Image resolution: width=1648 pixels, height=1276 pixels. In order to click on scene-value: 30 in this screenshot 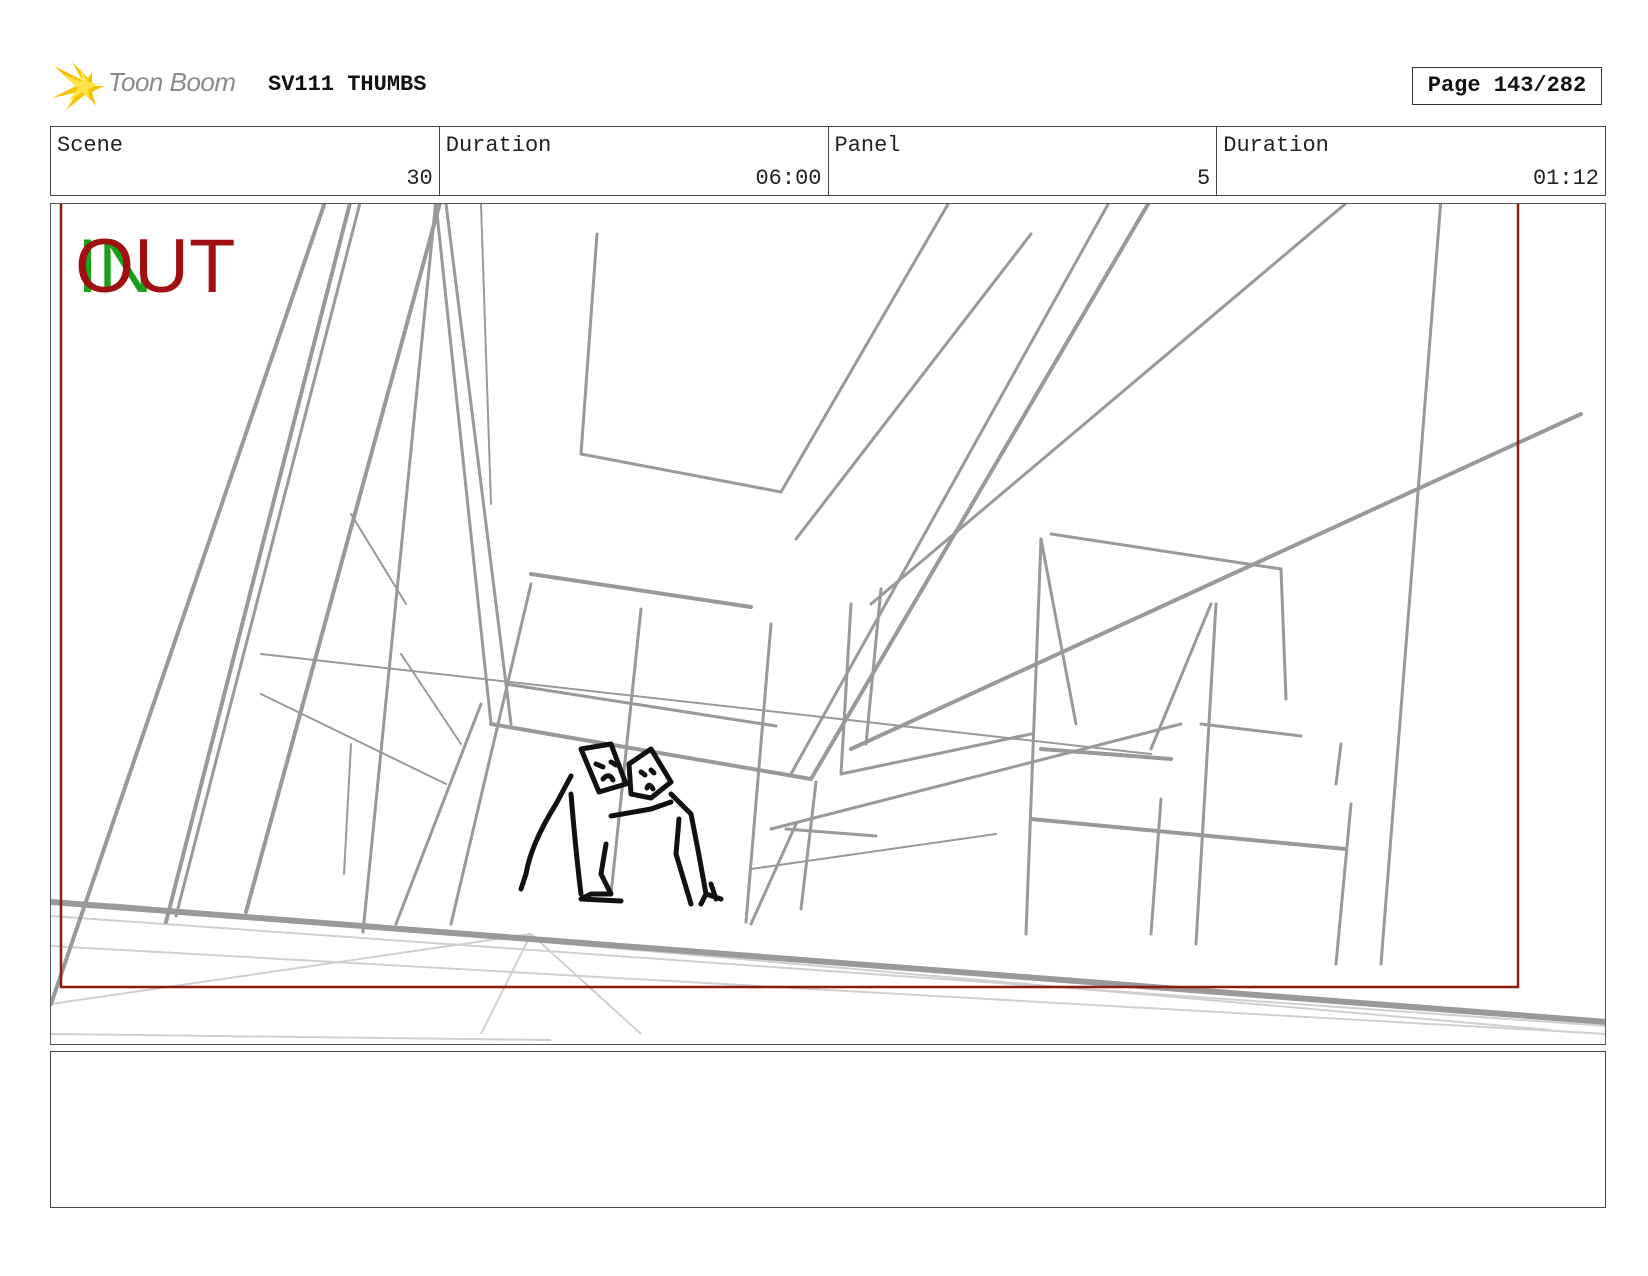, I will do `click(419, 178)`.